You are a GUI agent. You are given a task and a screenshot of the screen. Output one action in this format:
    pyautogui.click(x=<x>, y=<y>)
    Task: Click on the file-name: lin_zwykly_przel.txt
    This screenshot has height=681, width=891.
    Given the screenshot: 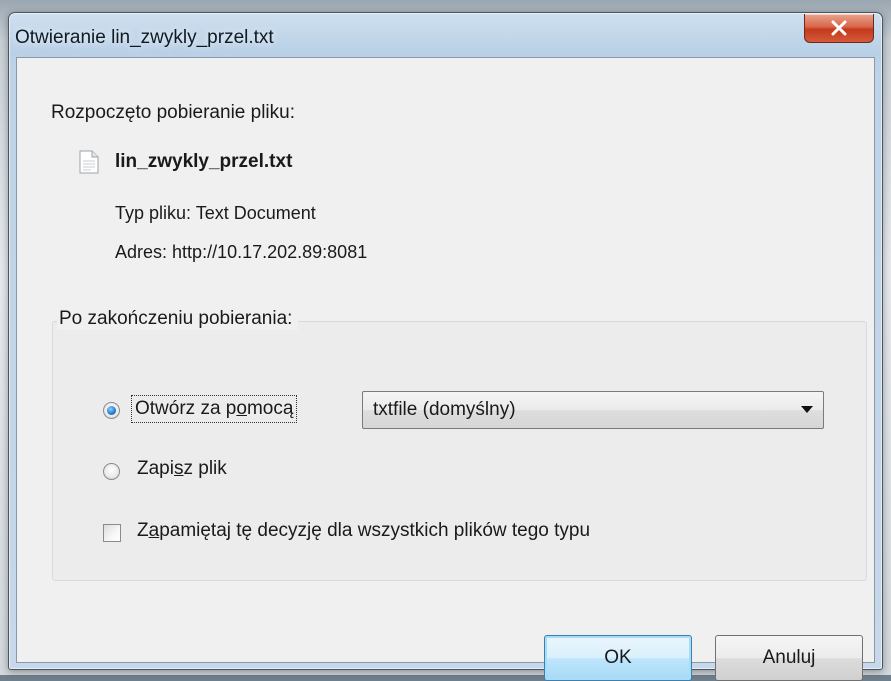 What is the action you would take?
    pyautogui.click(x=204, y=161)
    